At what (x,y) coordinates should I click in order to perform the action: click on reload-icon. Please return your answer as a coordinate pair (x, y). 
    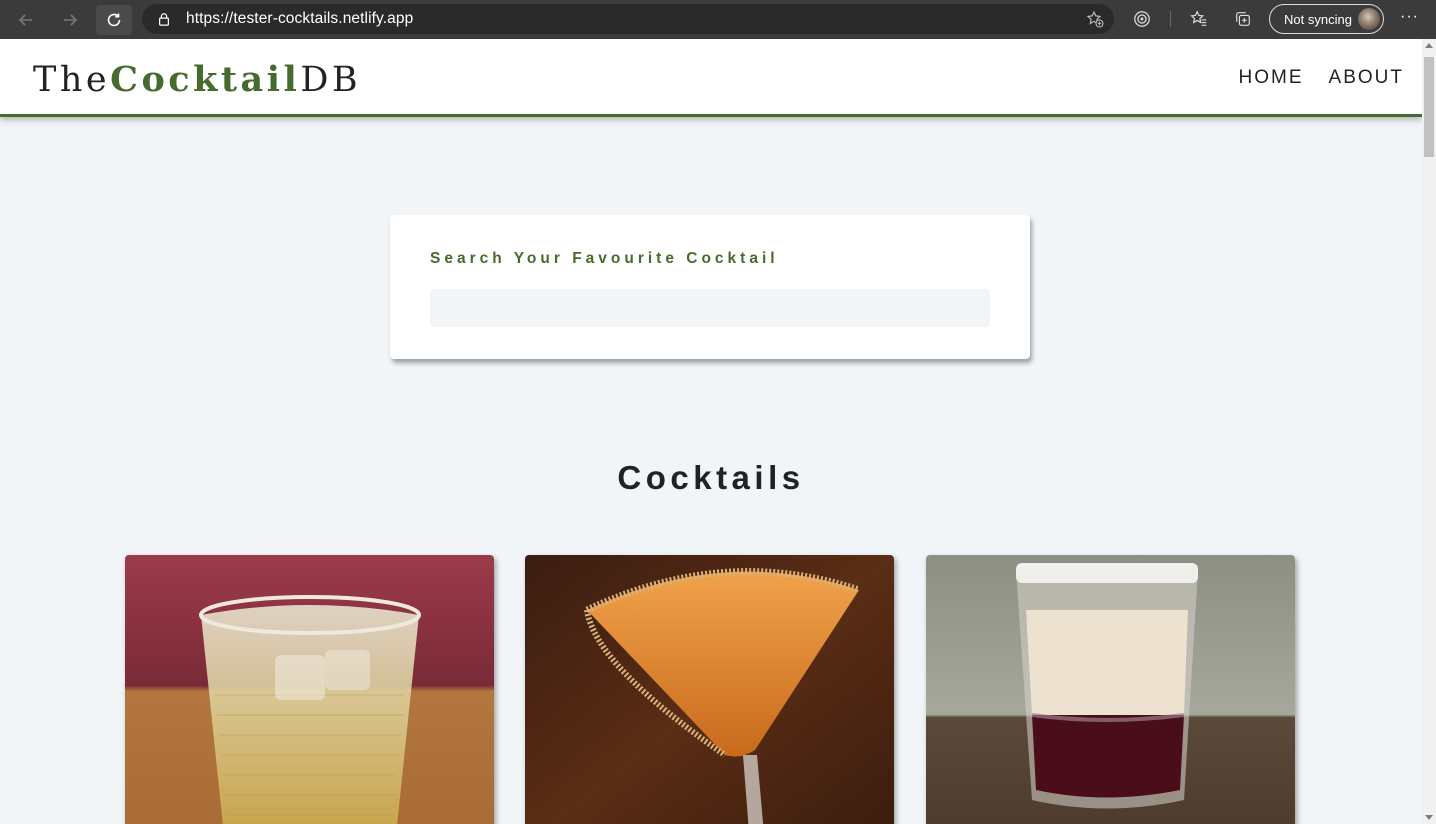
    Looking at the image, I should click on (114, 19).